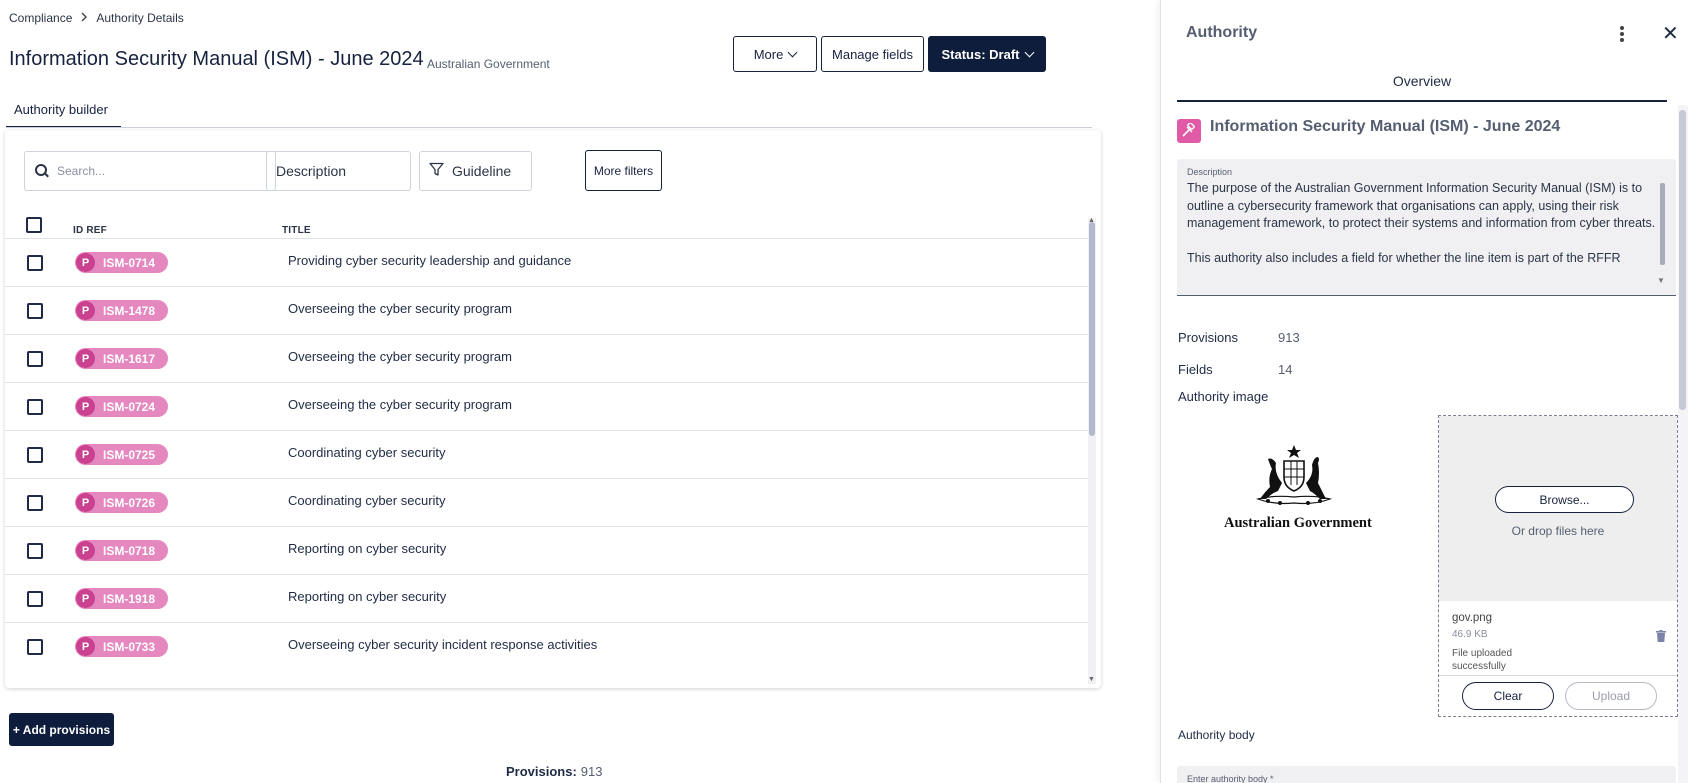  I want to click on tab-overview: Overview, so click(1422, 82).